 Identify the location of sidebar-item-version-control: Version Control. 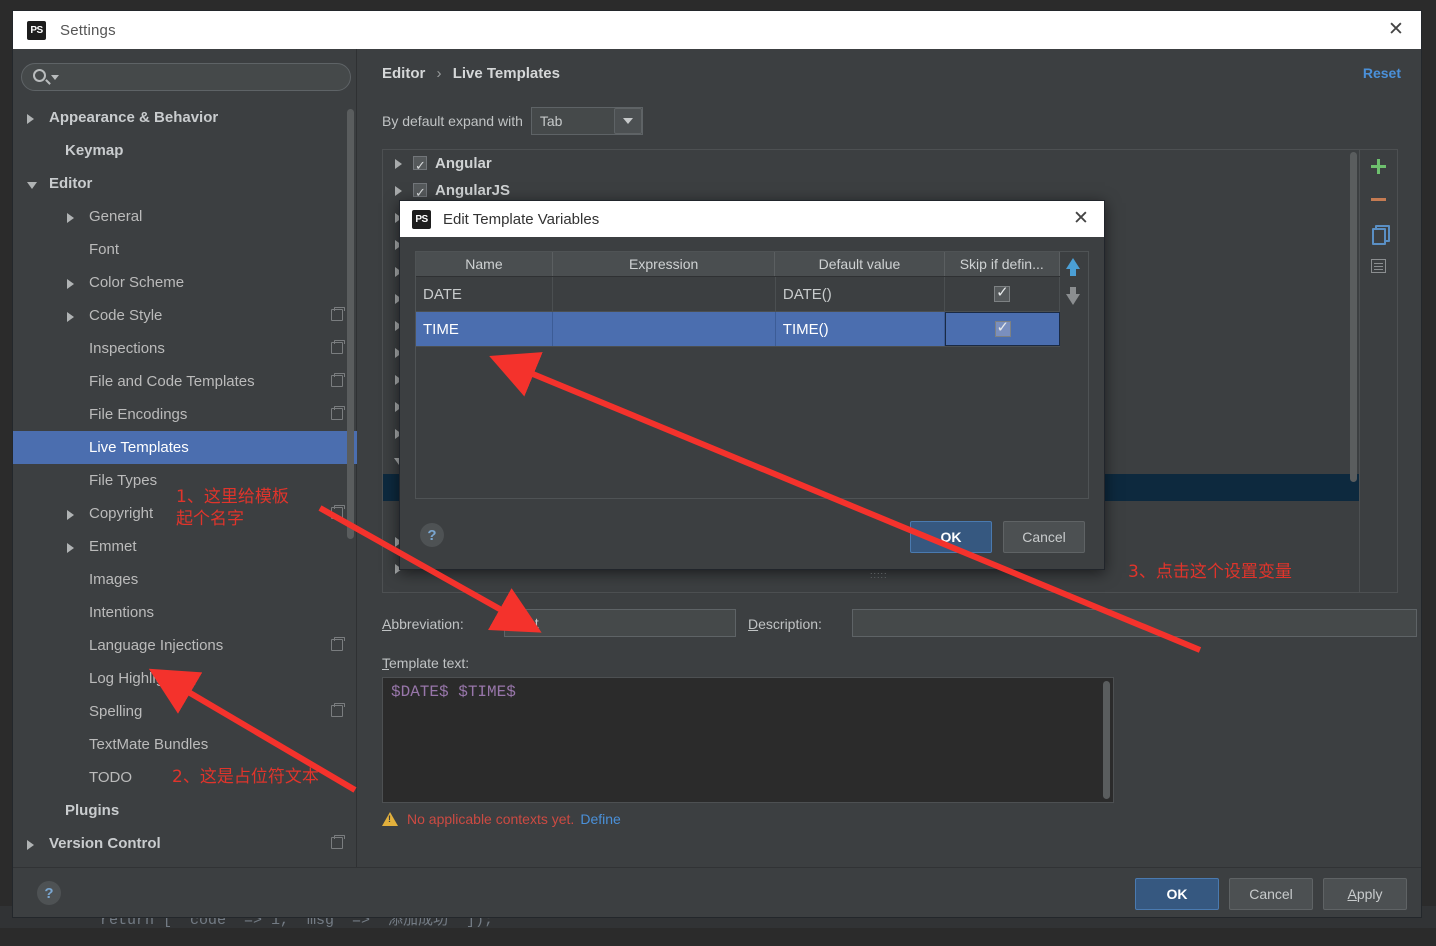
(185, 843).